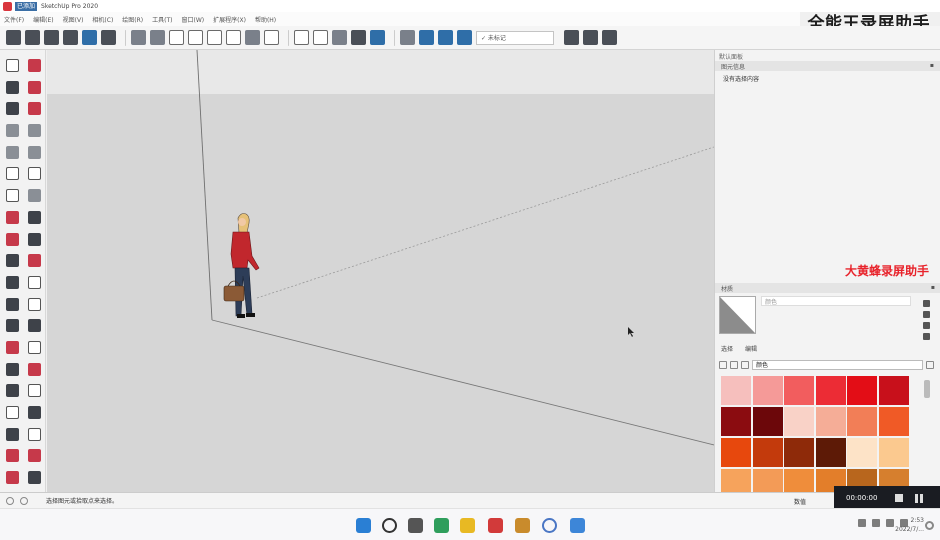  I want to click on extension-tool-icon, so click(34, 456).